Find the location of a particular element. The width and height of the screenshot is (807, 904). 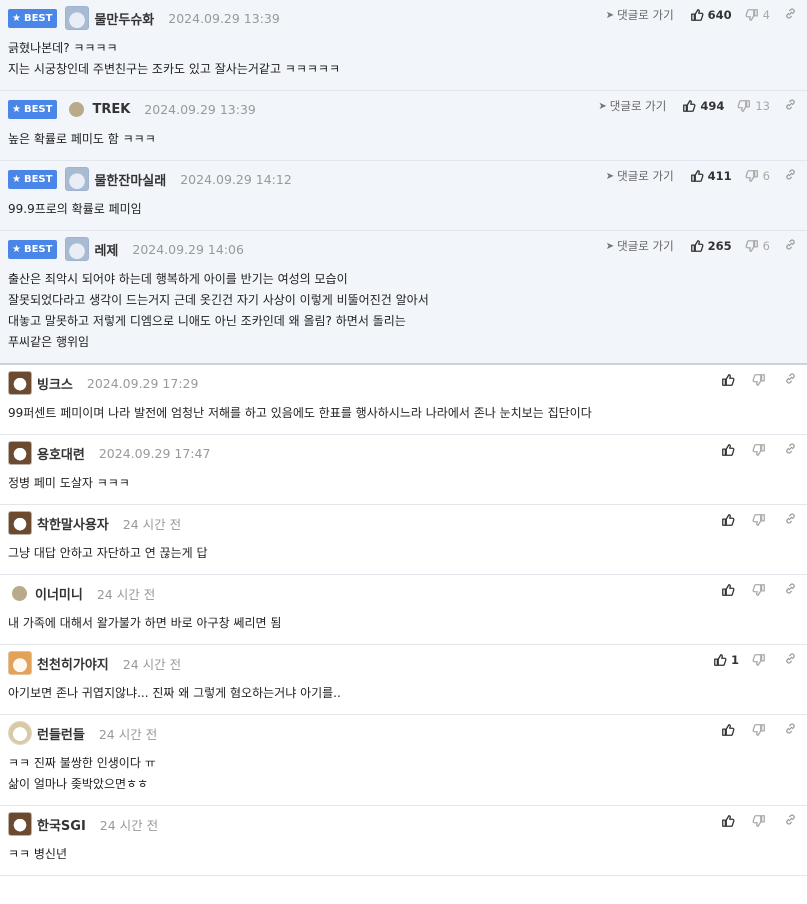

comment-header: 런들런들 24 시간 전 is located at coordinates (403, 733).